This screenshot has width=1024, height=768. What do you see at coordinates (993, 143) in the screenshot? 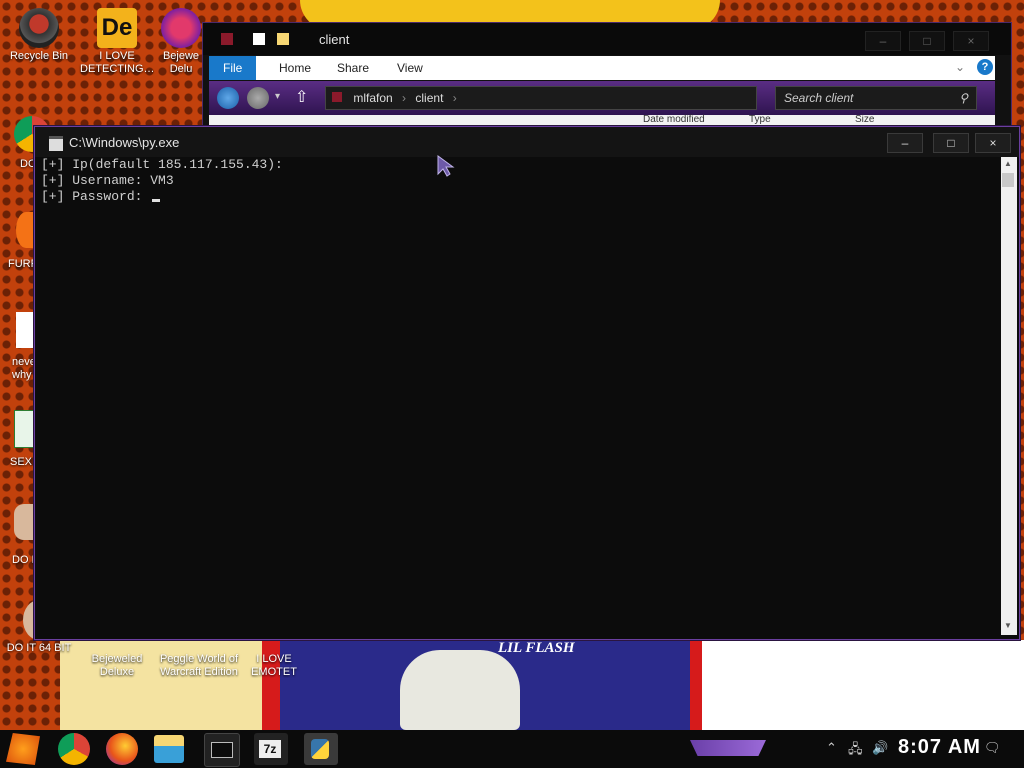
I see `console-close-button: ×` at bounding box center [993, 143].